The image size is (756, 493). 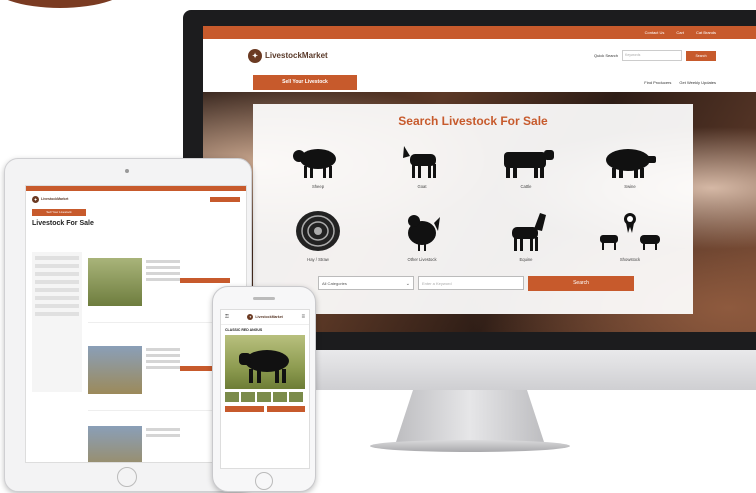 I want to click on category-label: Hay / Straw, so click(x=318, y=259).